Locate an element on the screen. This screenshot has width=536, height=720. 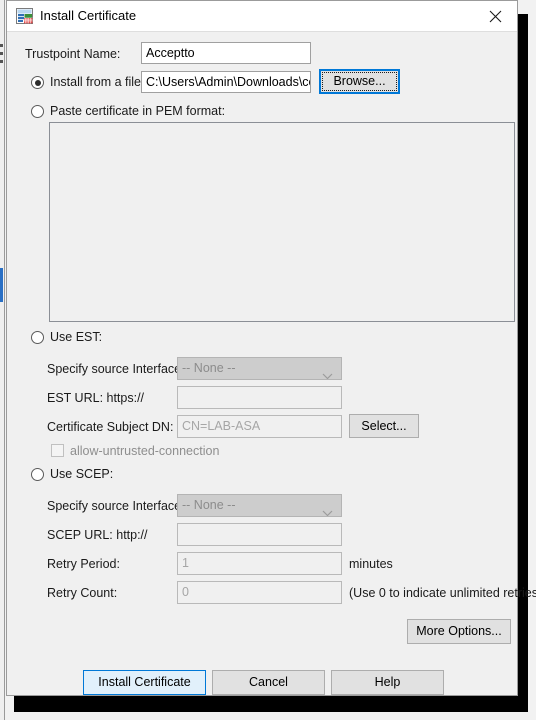
est-url-label: EST URL: https:// is located at coordinates (96, 398).